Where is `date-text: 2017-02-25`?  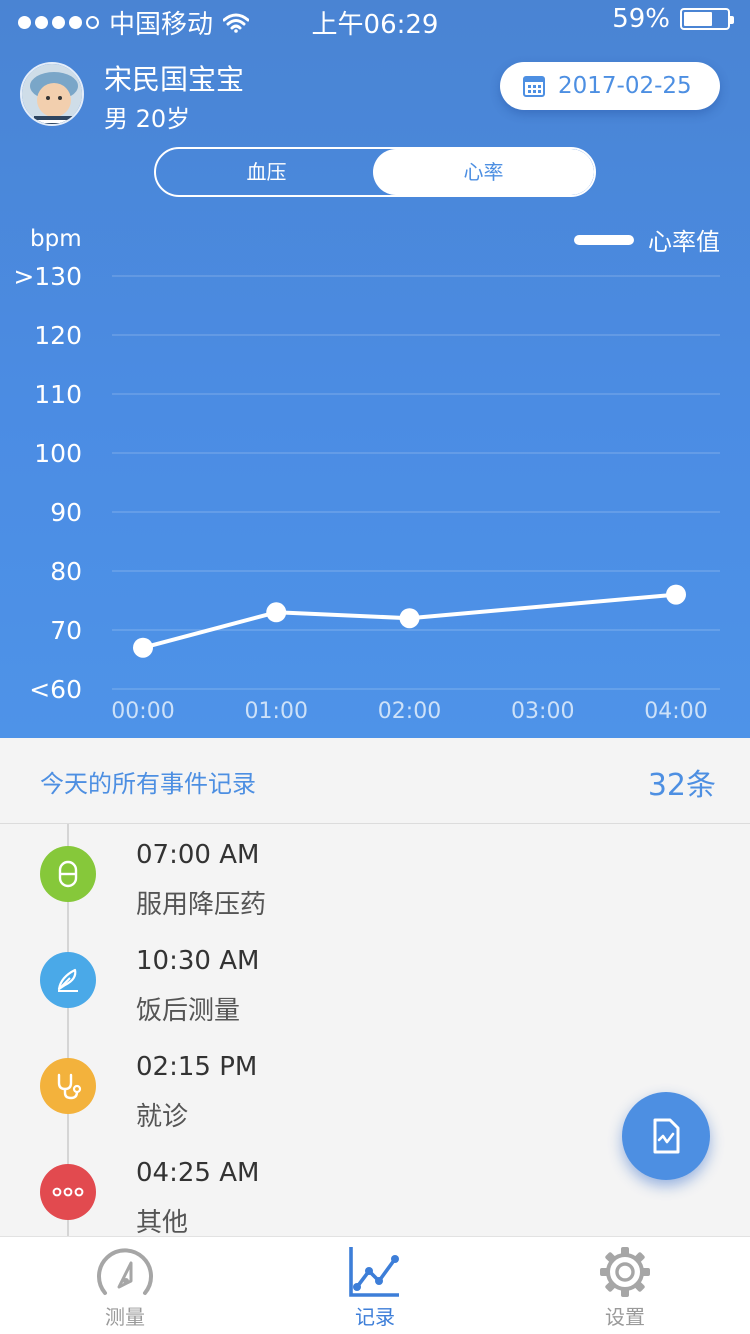
date-text: 2017-02-25 is located at coordinates (625, 86).